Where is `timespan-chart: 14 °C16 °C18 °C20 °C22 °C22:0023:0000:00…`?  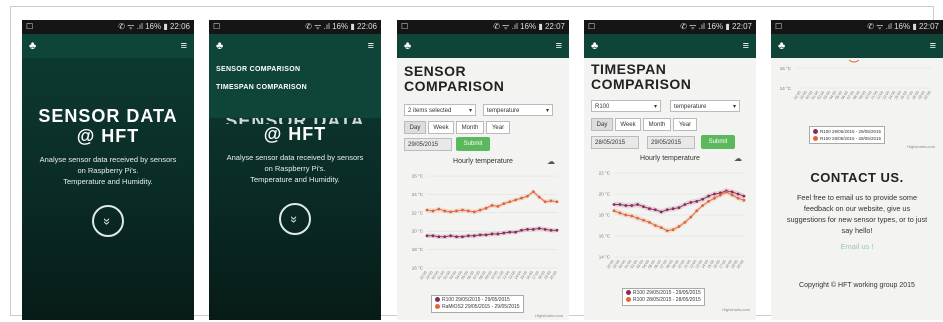 timespan-chart: 14 °C16 °C18 °C20 °C22 °C22:0023:0000:00… is located at coordinates (672, 220).